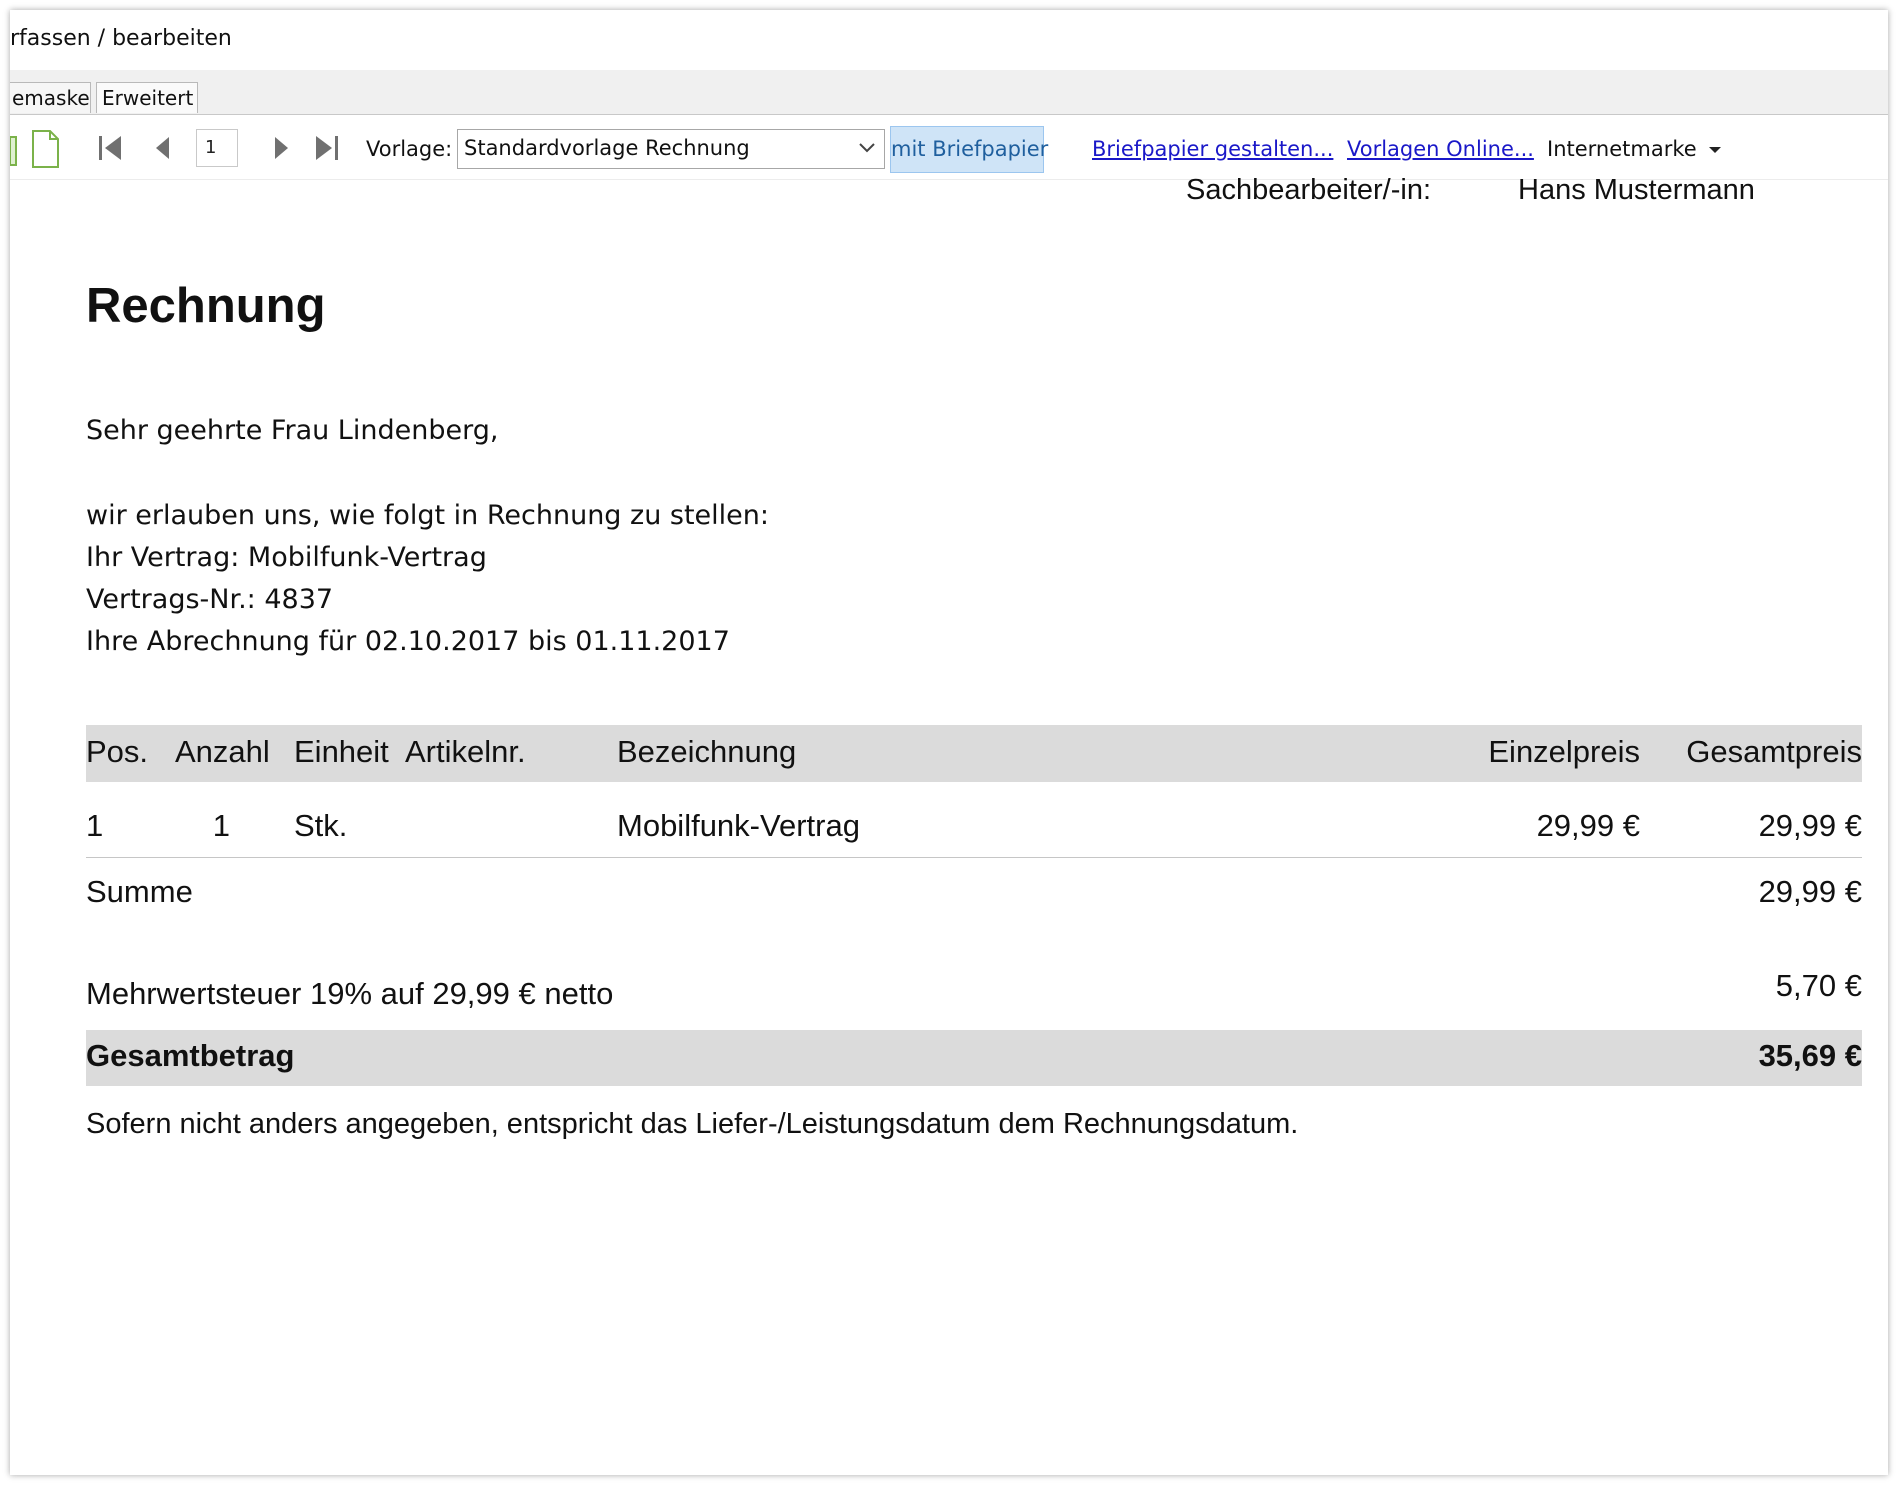  Describe the element at coordinates (1588, 825) in the screenshot. I see `cell-einzelpreis: 29,99 €` at that location.